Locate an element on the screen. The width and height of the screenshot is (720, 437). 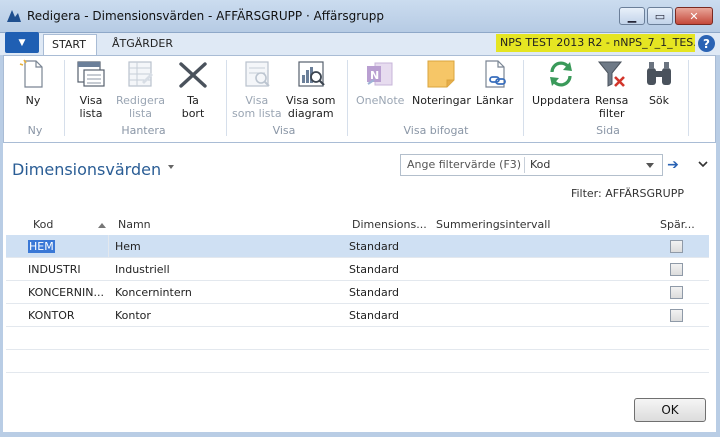
links-button: Länkar is located at coordinates (494, 82).